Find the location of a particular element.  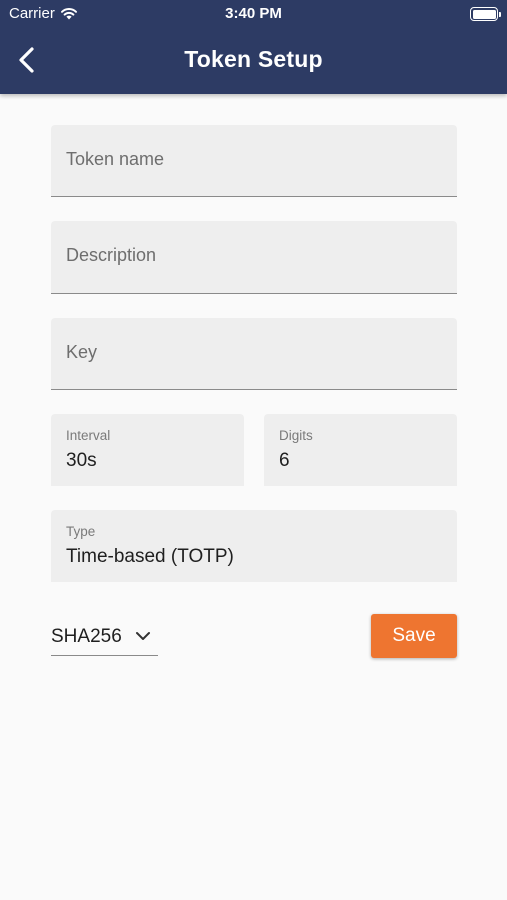

app-header: Carrier 3:40 PM Token Setup is located at coordinates (253, 47).